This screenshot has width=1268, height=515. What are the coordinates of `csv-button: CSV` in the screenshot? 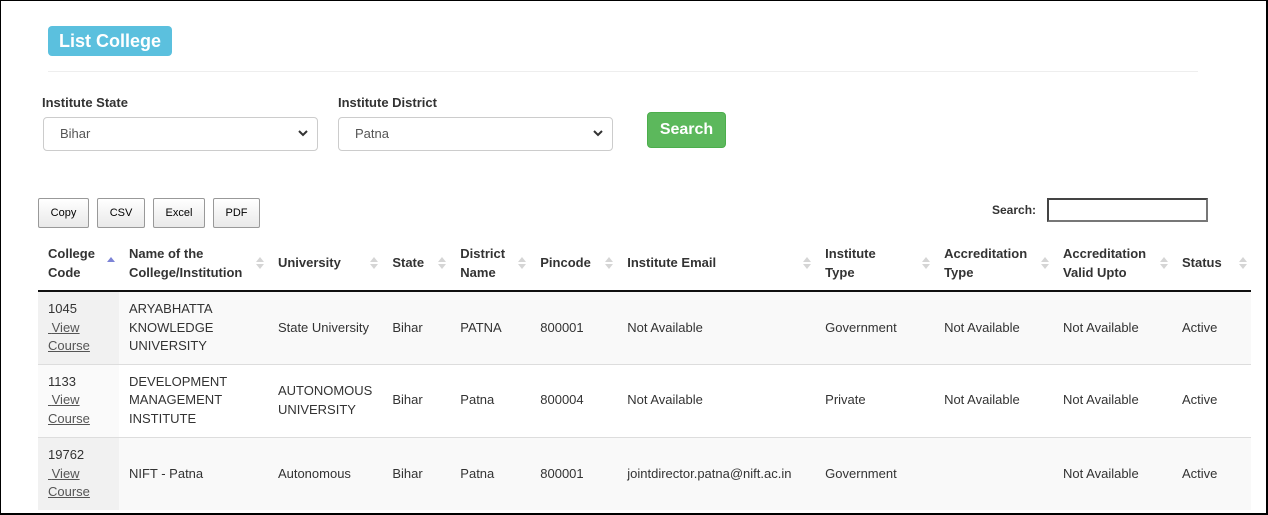 It's located at (121, 213).